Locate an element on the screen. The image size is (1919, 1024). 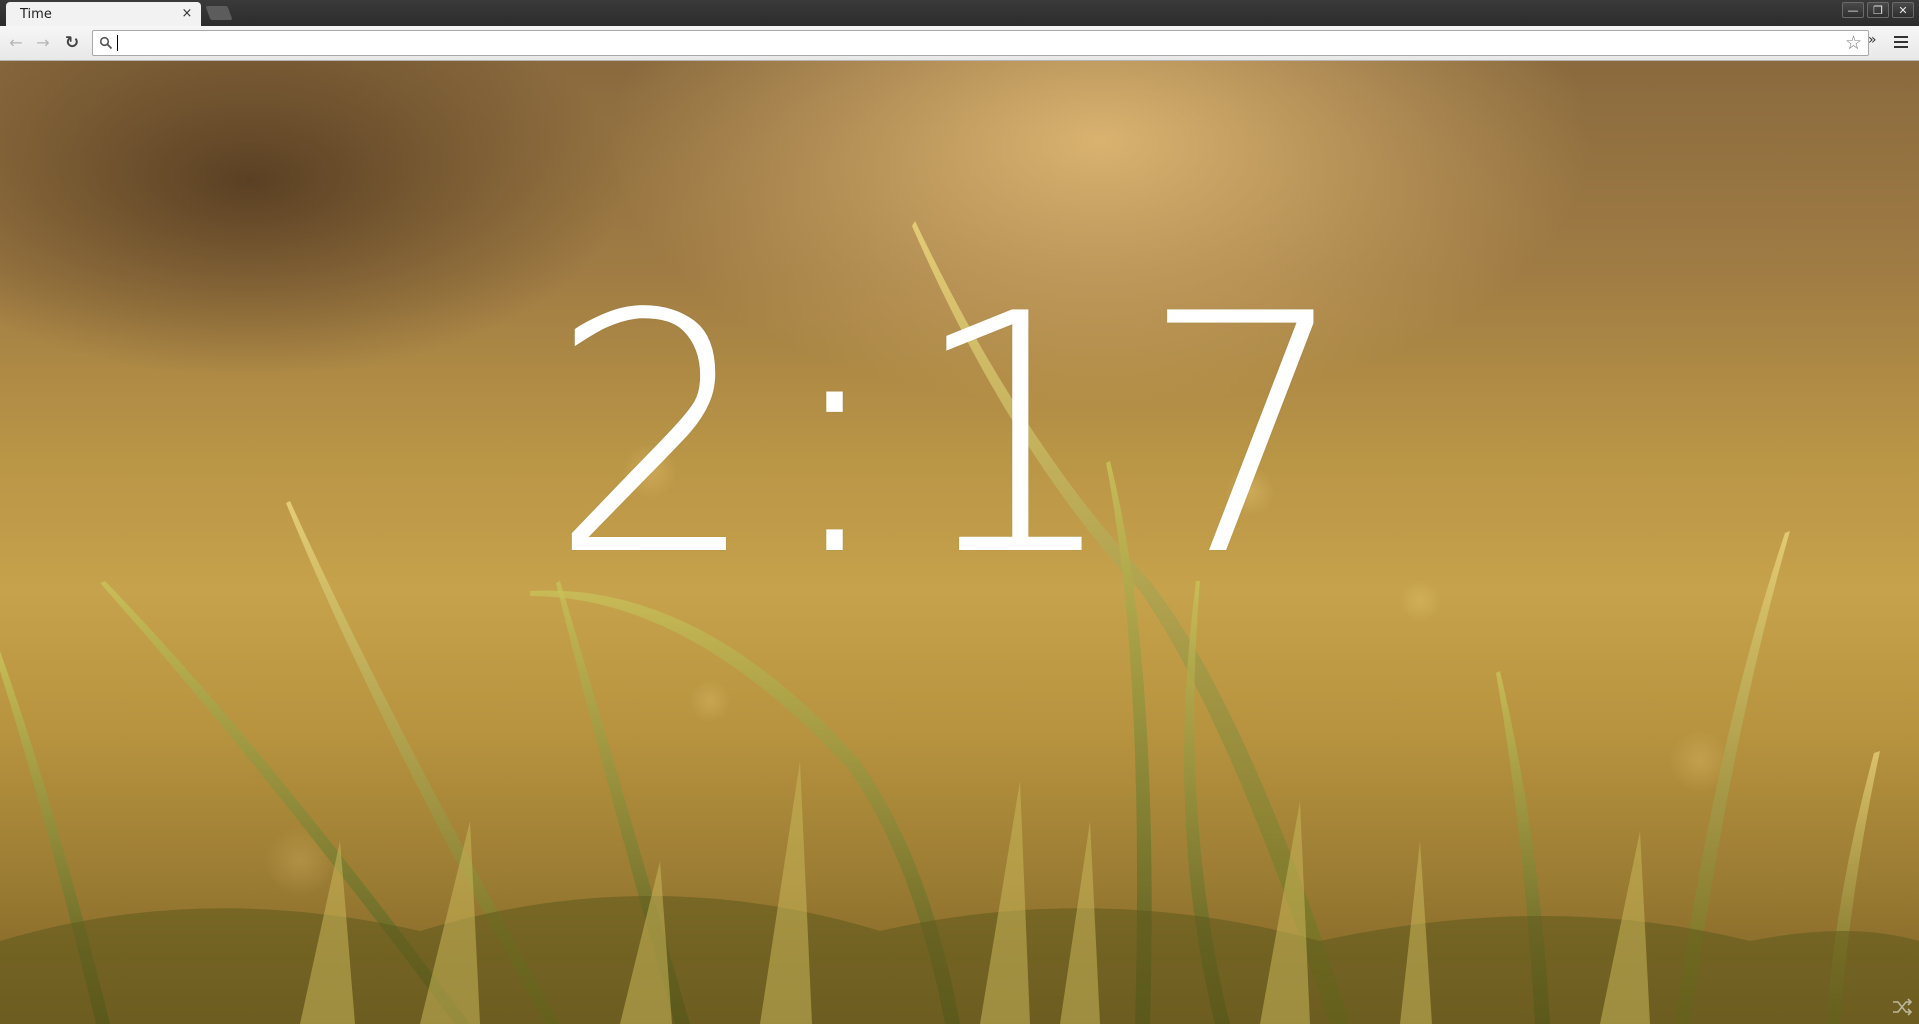
new-tab-button is located at coordinates (219, 13).